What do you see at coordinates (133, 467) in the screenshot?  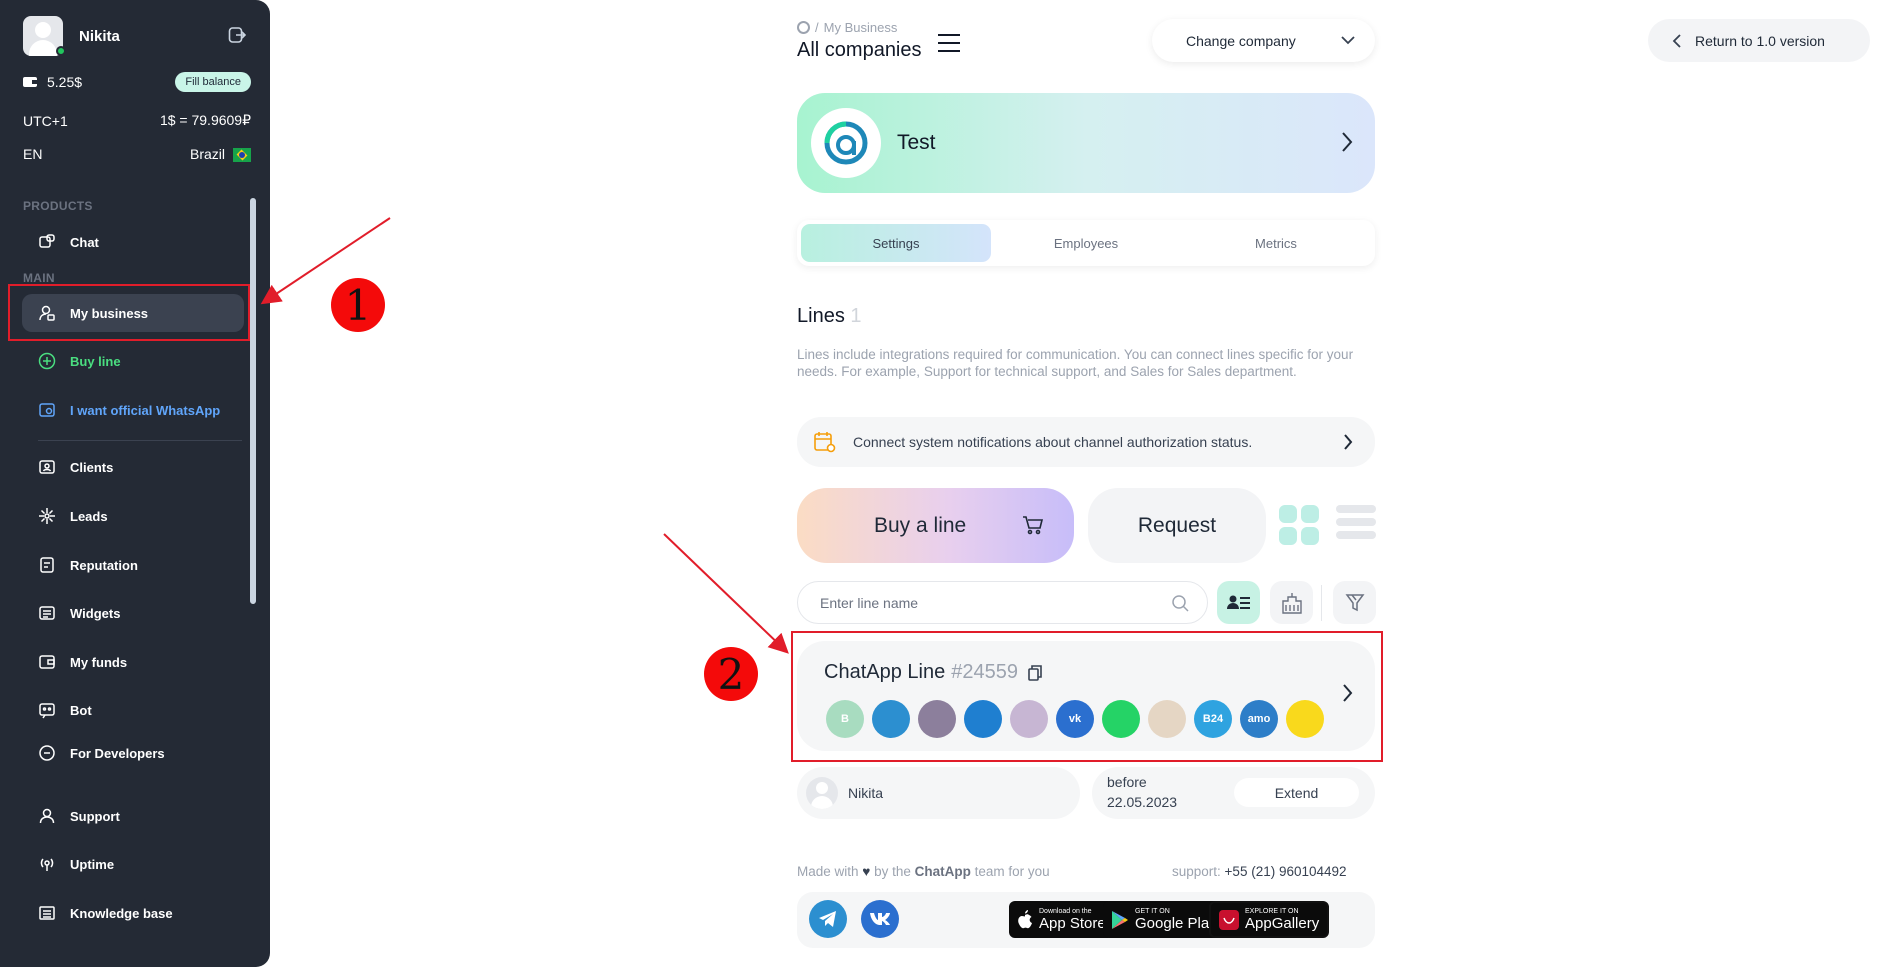 I see `sidebar-item-clients: Clients` at bounding box center [133, 467].